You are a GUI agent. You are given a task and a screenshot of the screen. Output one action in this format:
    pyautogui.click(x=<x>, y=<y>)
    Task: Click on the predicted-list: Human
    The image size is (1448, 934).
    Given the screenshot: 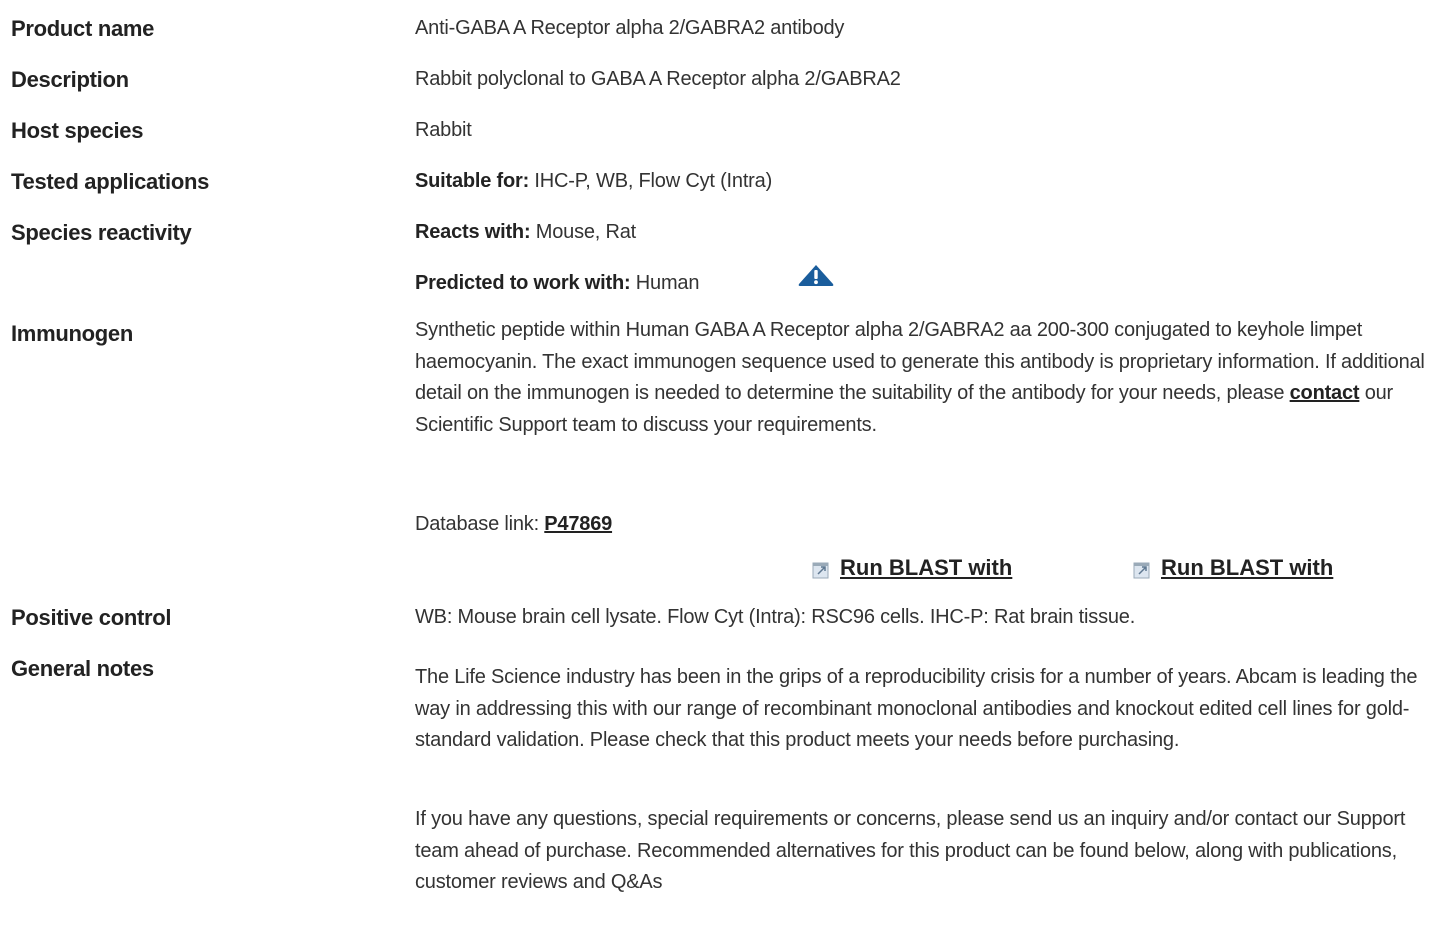 What is the action you would take?
    pyautogui.click(x=665, y=283)
    